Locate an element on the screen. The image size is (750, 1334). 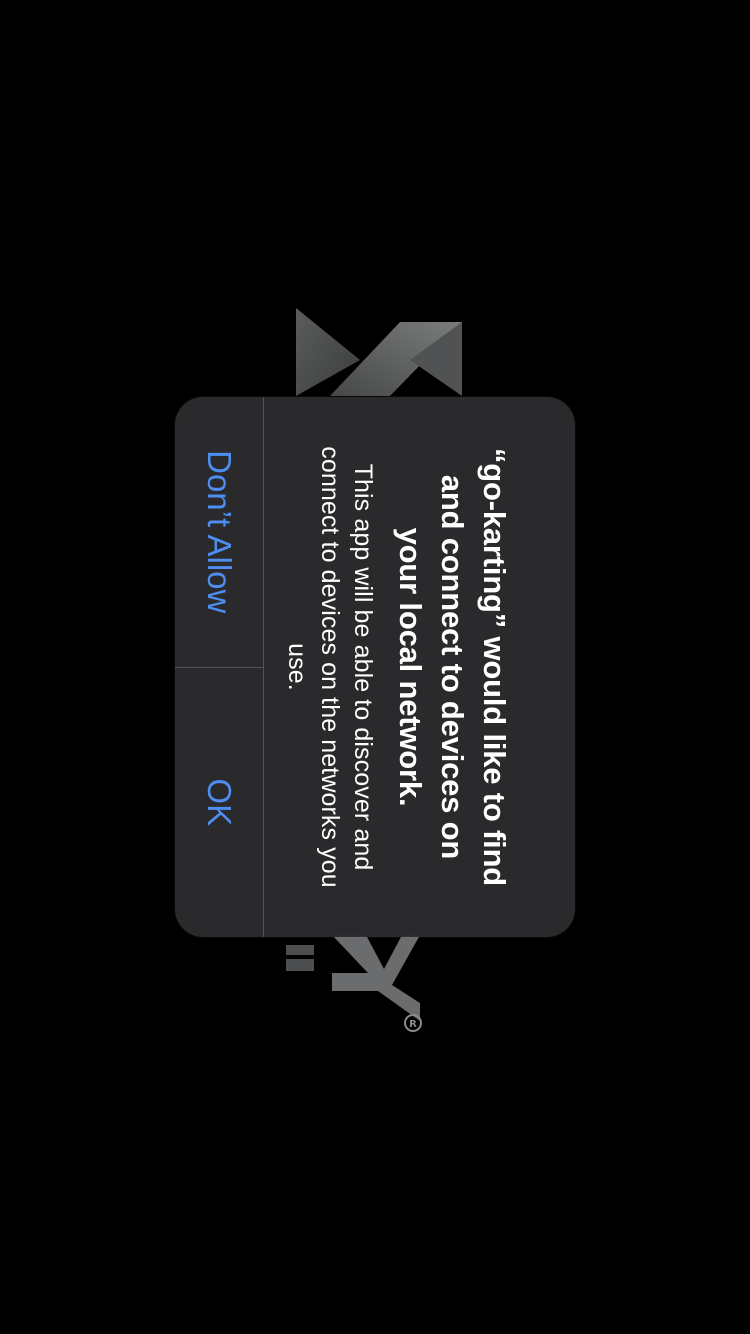
registered-mark-icon: R is located at coordinates (413, 1023).